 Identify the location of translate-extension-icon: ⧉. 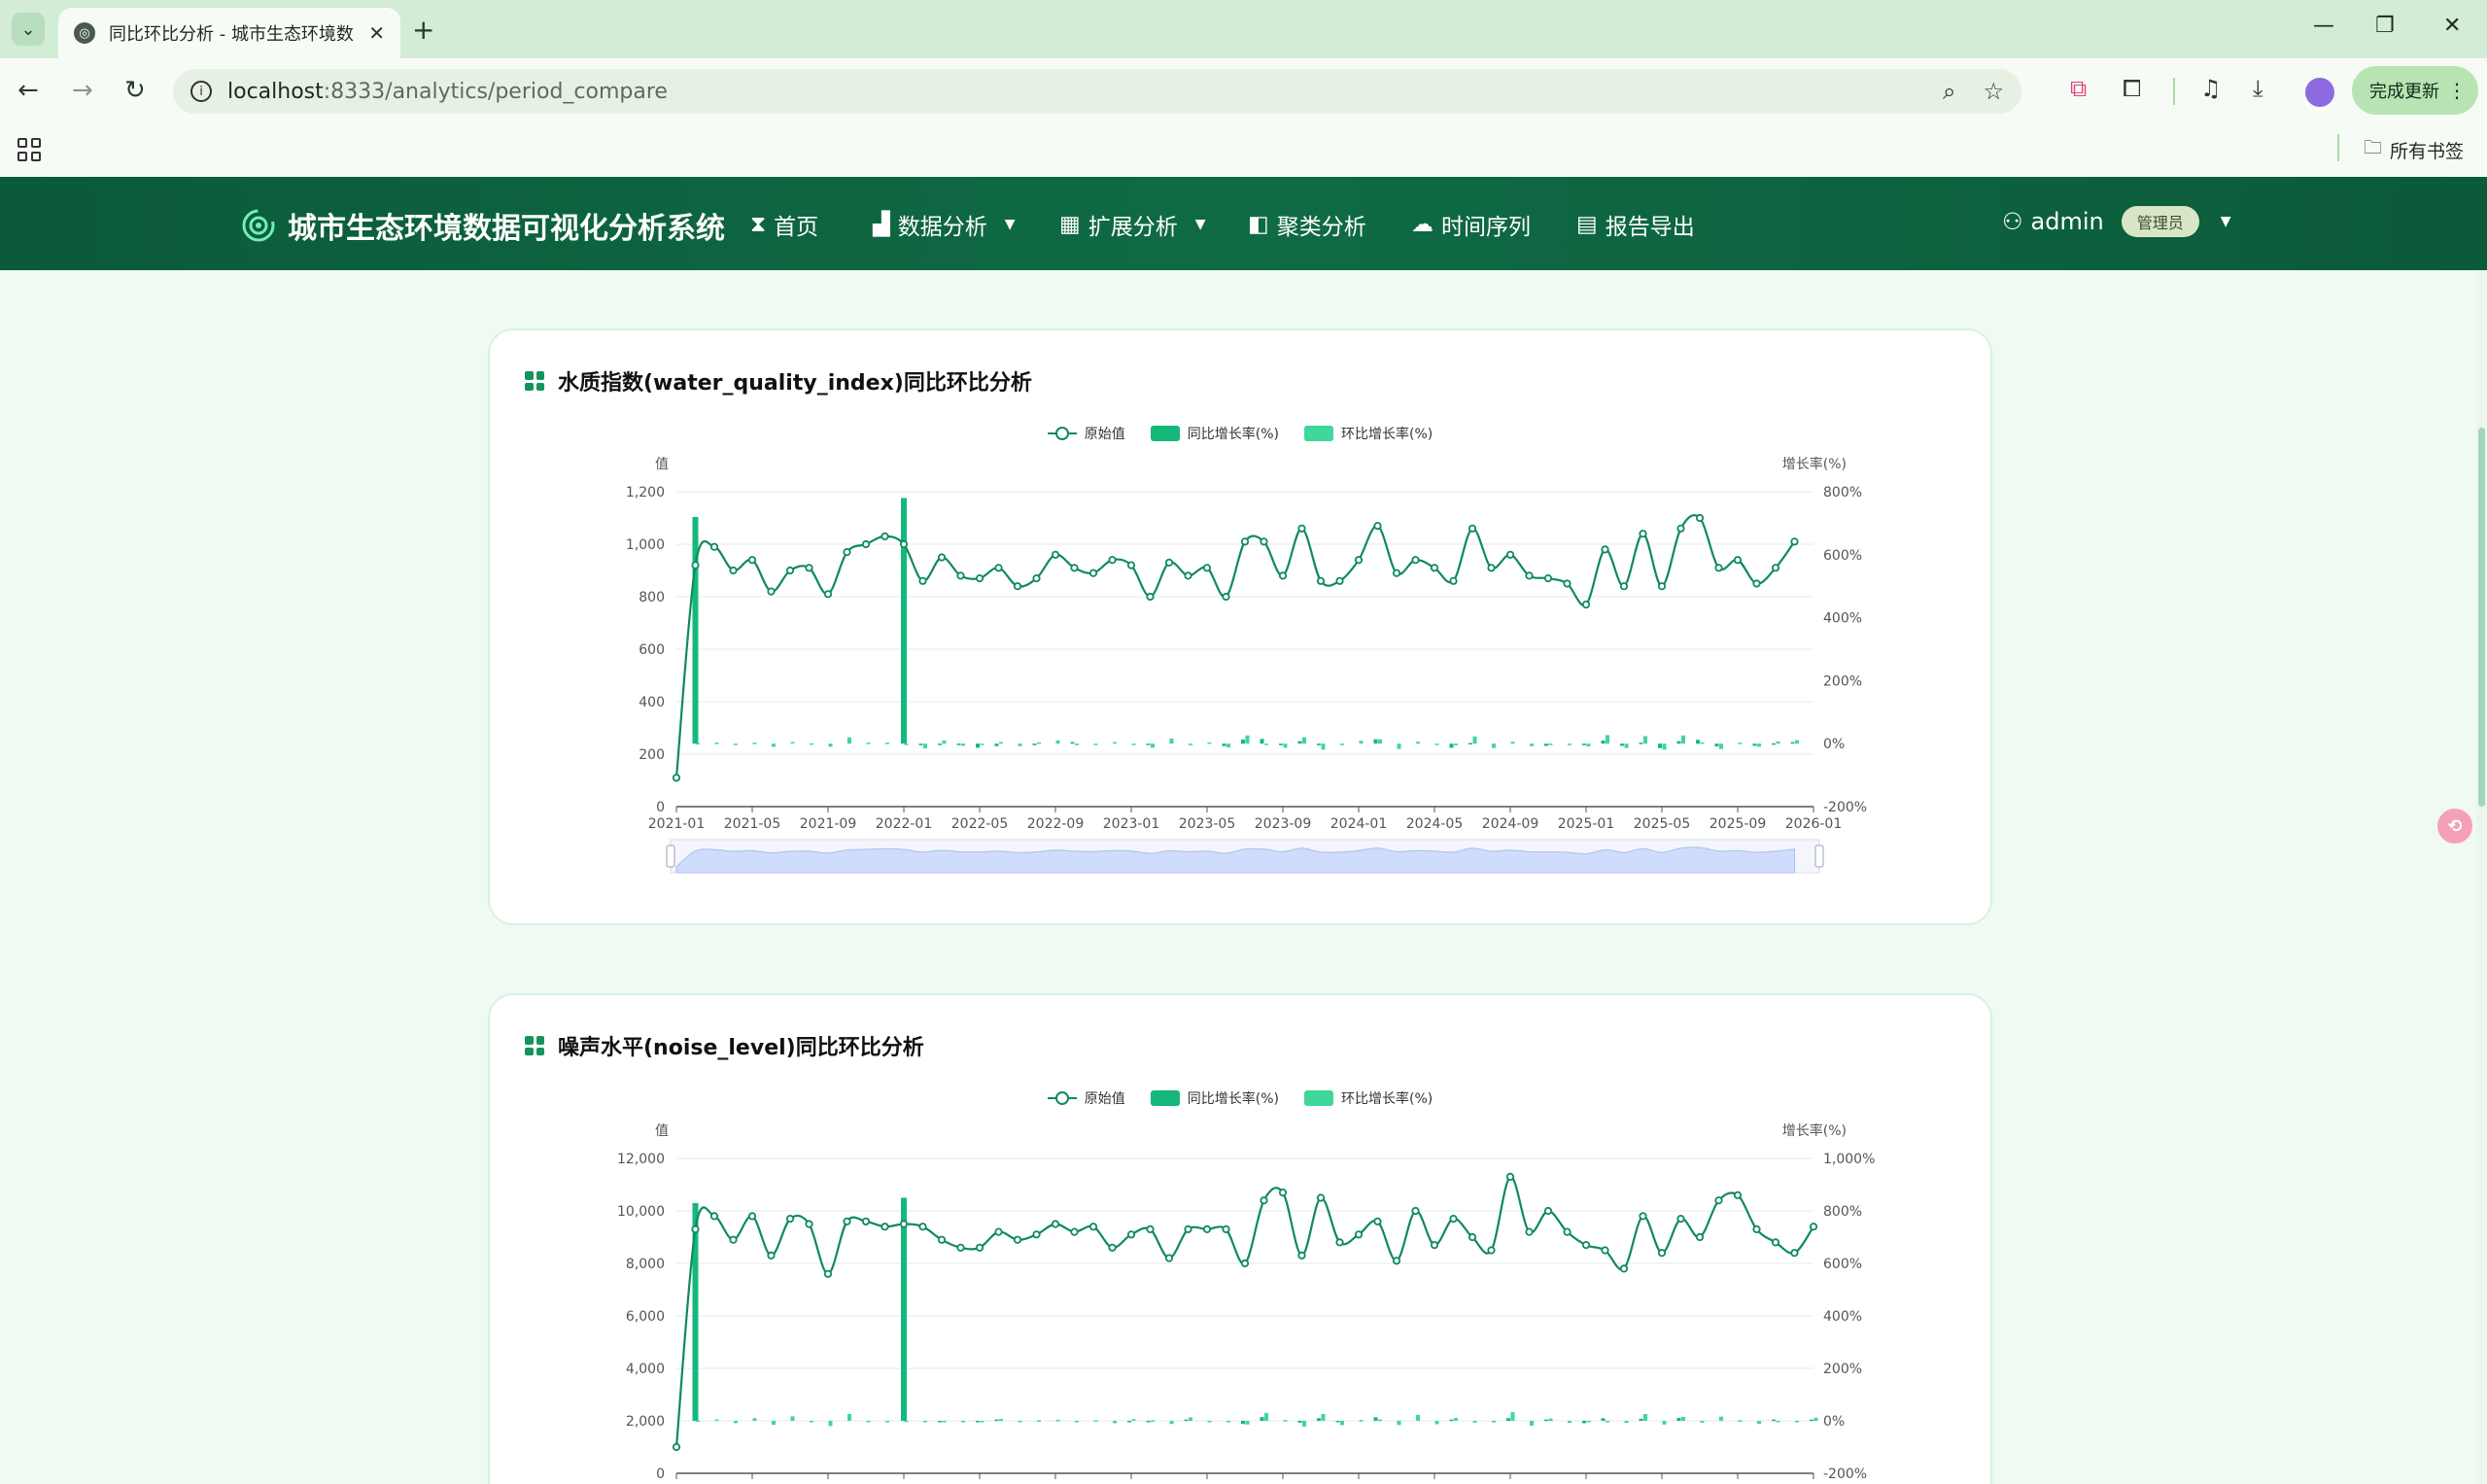
(2079, 88).